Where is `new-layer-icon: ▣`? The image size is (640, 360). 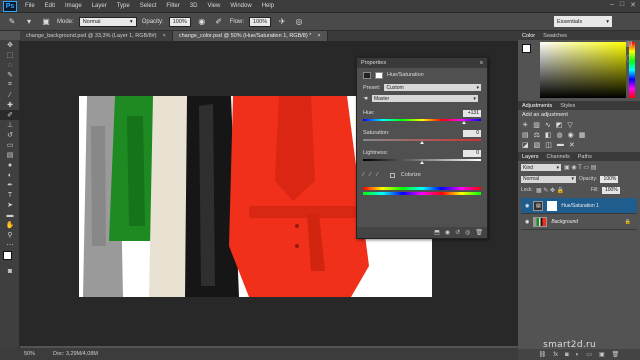 new-layer-icon: ▣ is located at coordinates (602, 354).